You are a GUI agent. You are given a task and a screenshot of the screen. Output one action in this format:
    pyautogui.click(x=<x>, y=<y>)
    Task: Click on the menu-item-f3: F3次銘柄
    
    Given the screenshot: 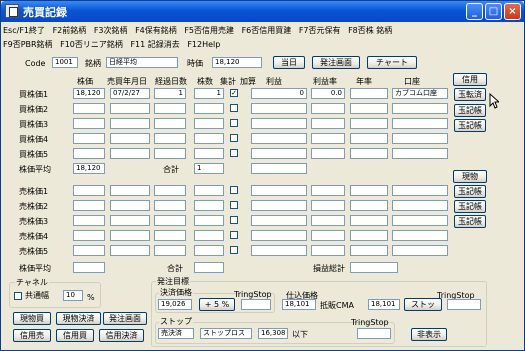 What is the action you would take?
    pyautogui.click(x=111, y=30)
    